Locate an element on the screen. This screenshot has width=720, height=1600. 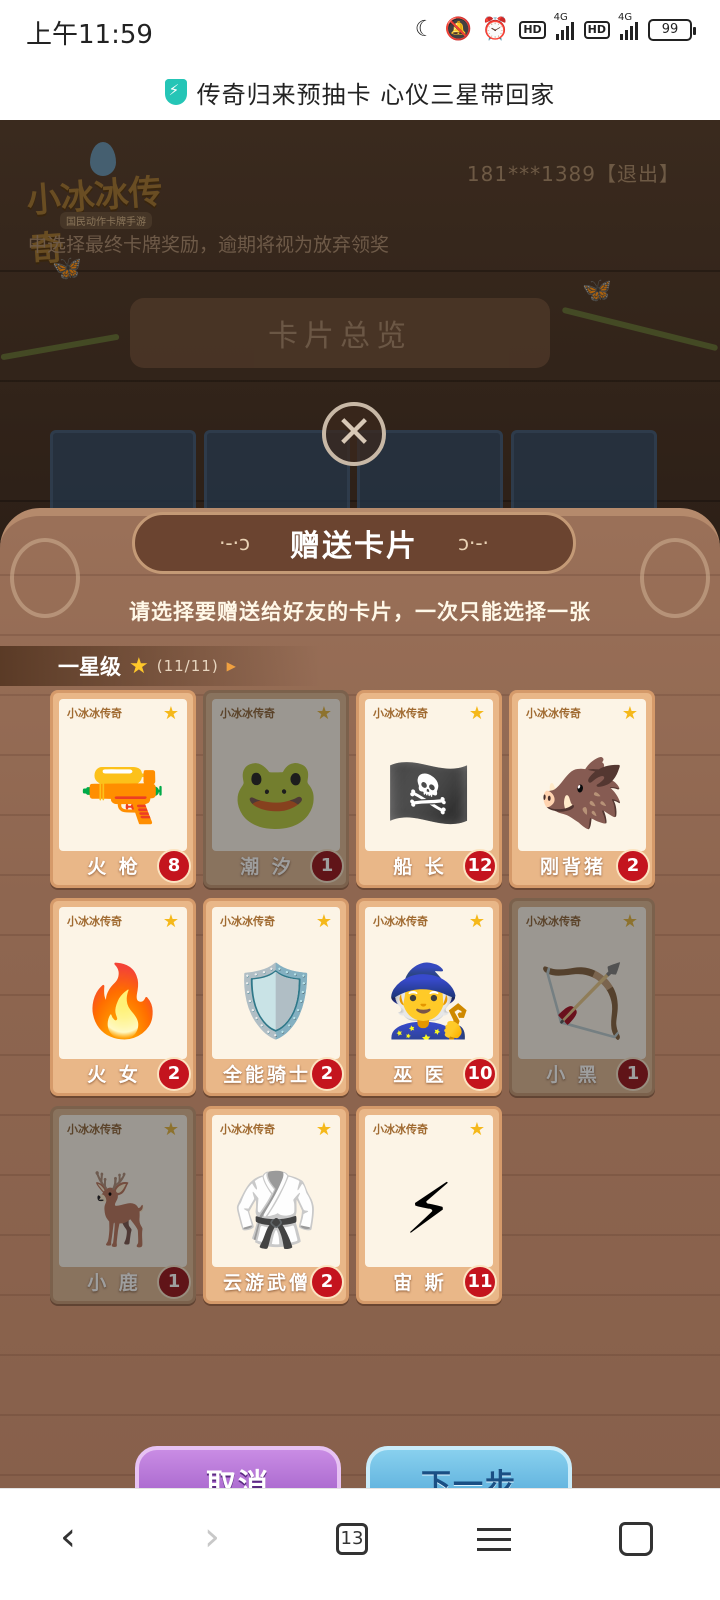
card-art-area: 小冰冰传奇 ★ 🐸 is located at coordinates (276, 775).